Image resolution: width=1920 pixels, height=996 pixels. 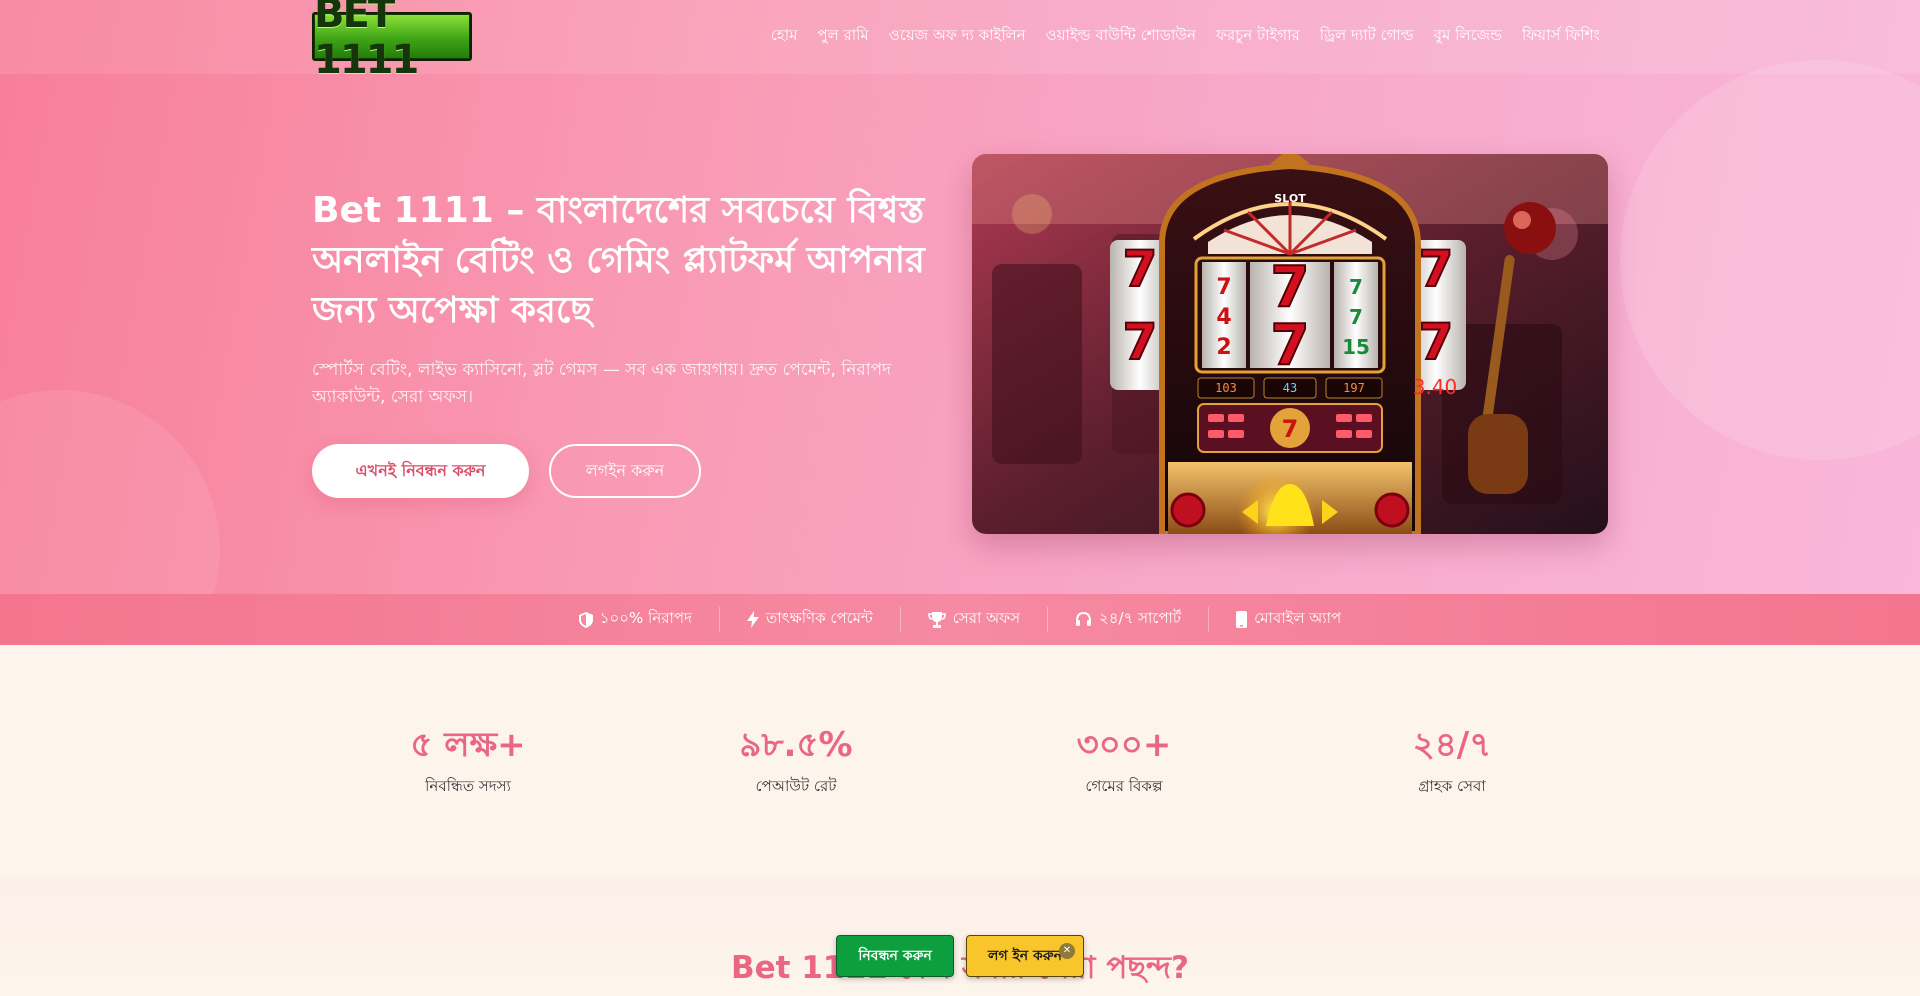 What do you see at coordinates (420, 471) in the screenshot?
I see `register-now-button: এখনই নিবন্ধন করুন` at bounding box center [420, 471].